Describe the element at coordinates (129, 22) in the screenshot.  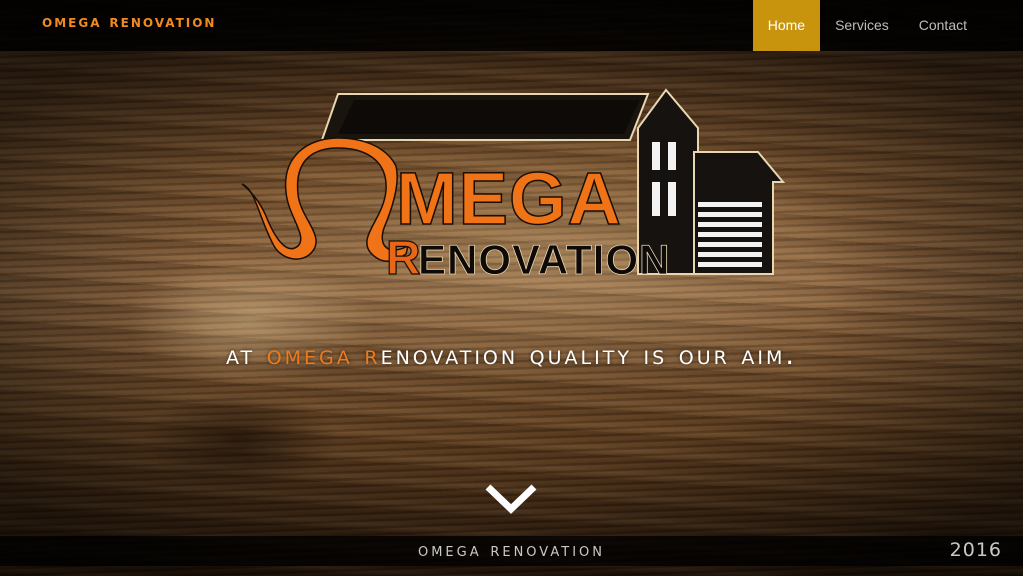
I see `brand-logo-text: omega renovation` at that location.